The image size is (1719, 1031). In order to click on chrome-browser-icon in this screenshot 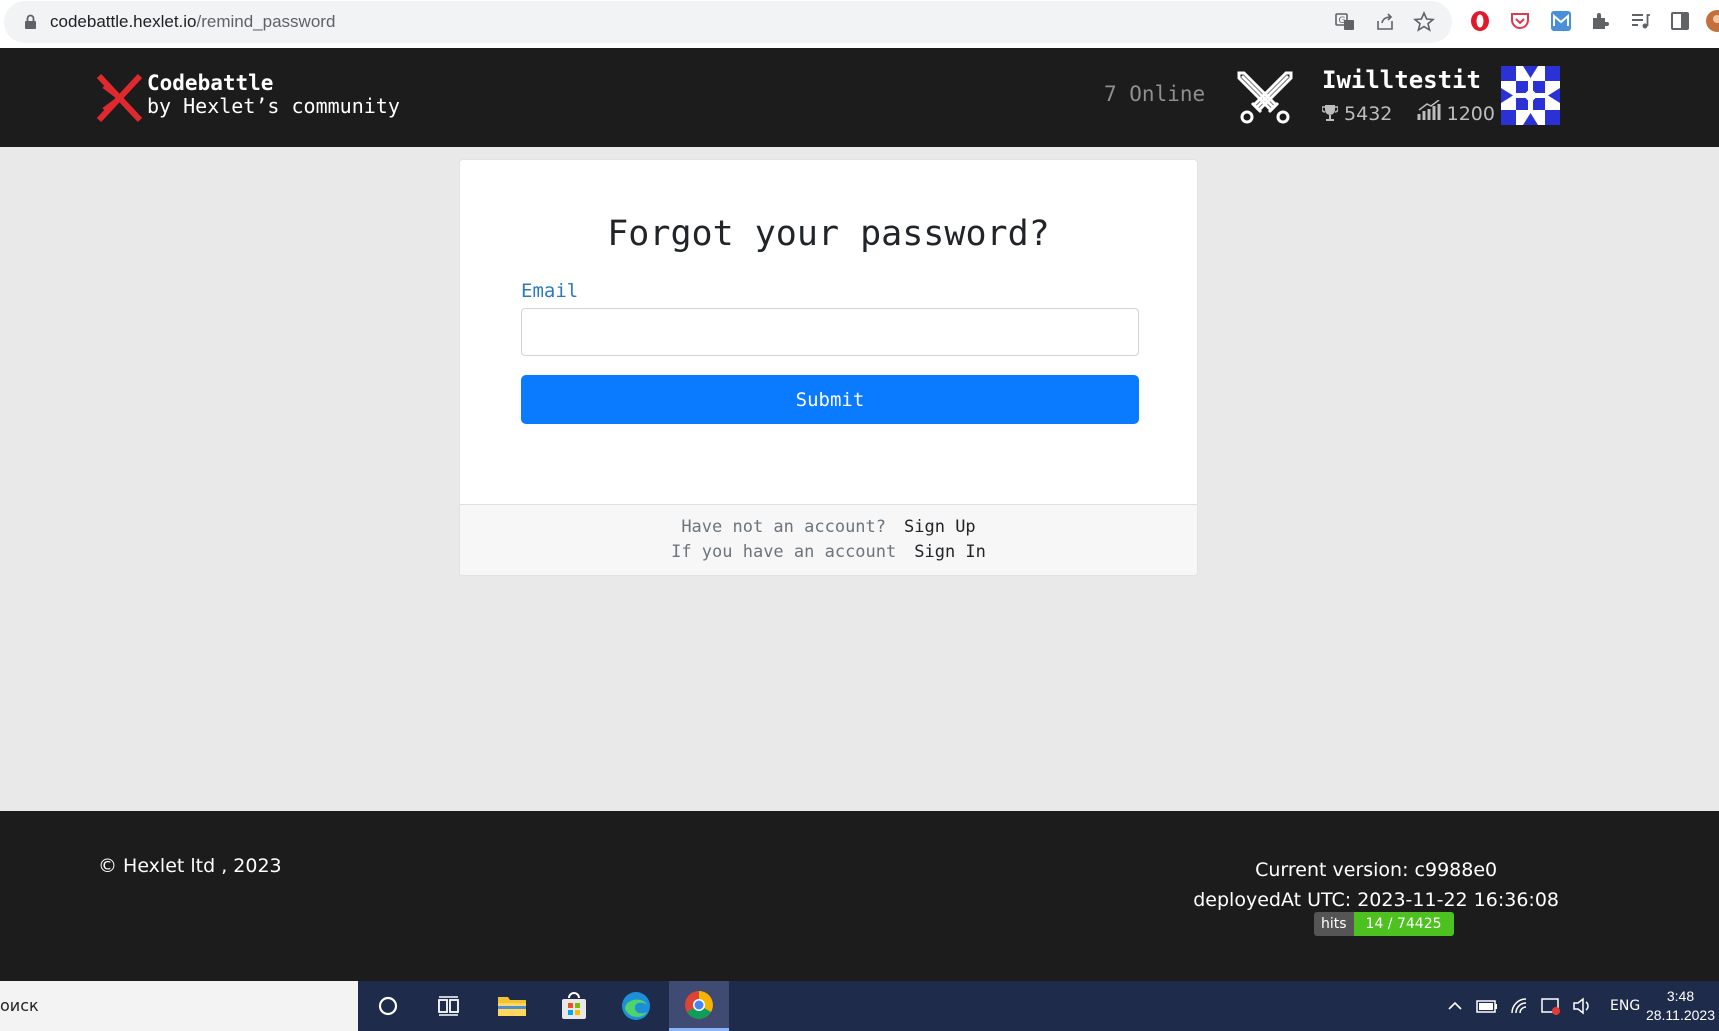, I will do `click(699, 1006)`.